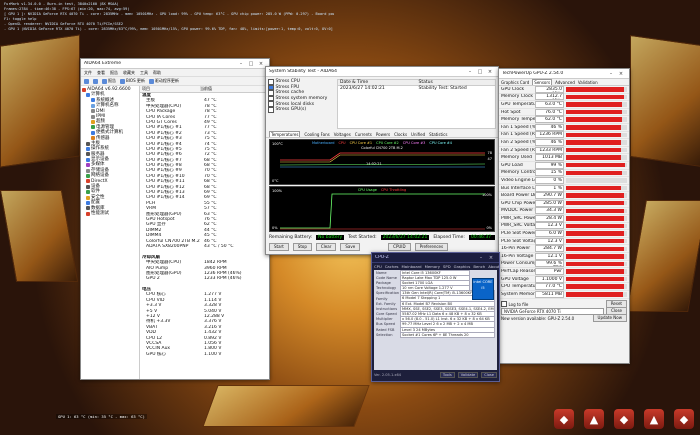 This screenshot has height=435, width=700. What do you see at coordinates (363, 134) in the screenshot?
I see `tab: Currents` at bounding box center [363, 134].